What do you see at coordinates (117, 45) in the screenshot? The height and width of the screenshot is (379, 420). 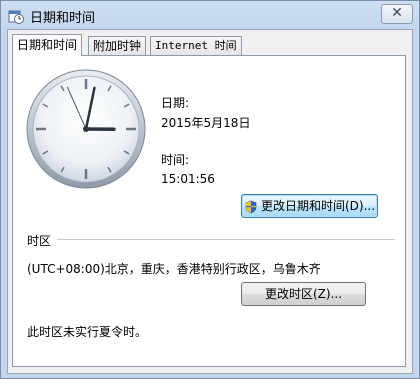 I see `tab-additional-clocks: 附加时钟` at bounding box center [117, 45].